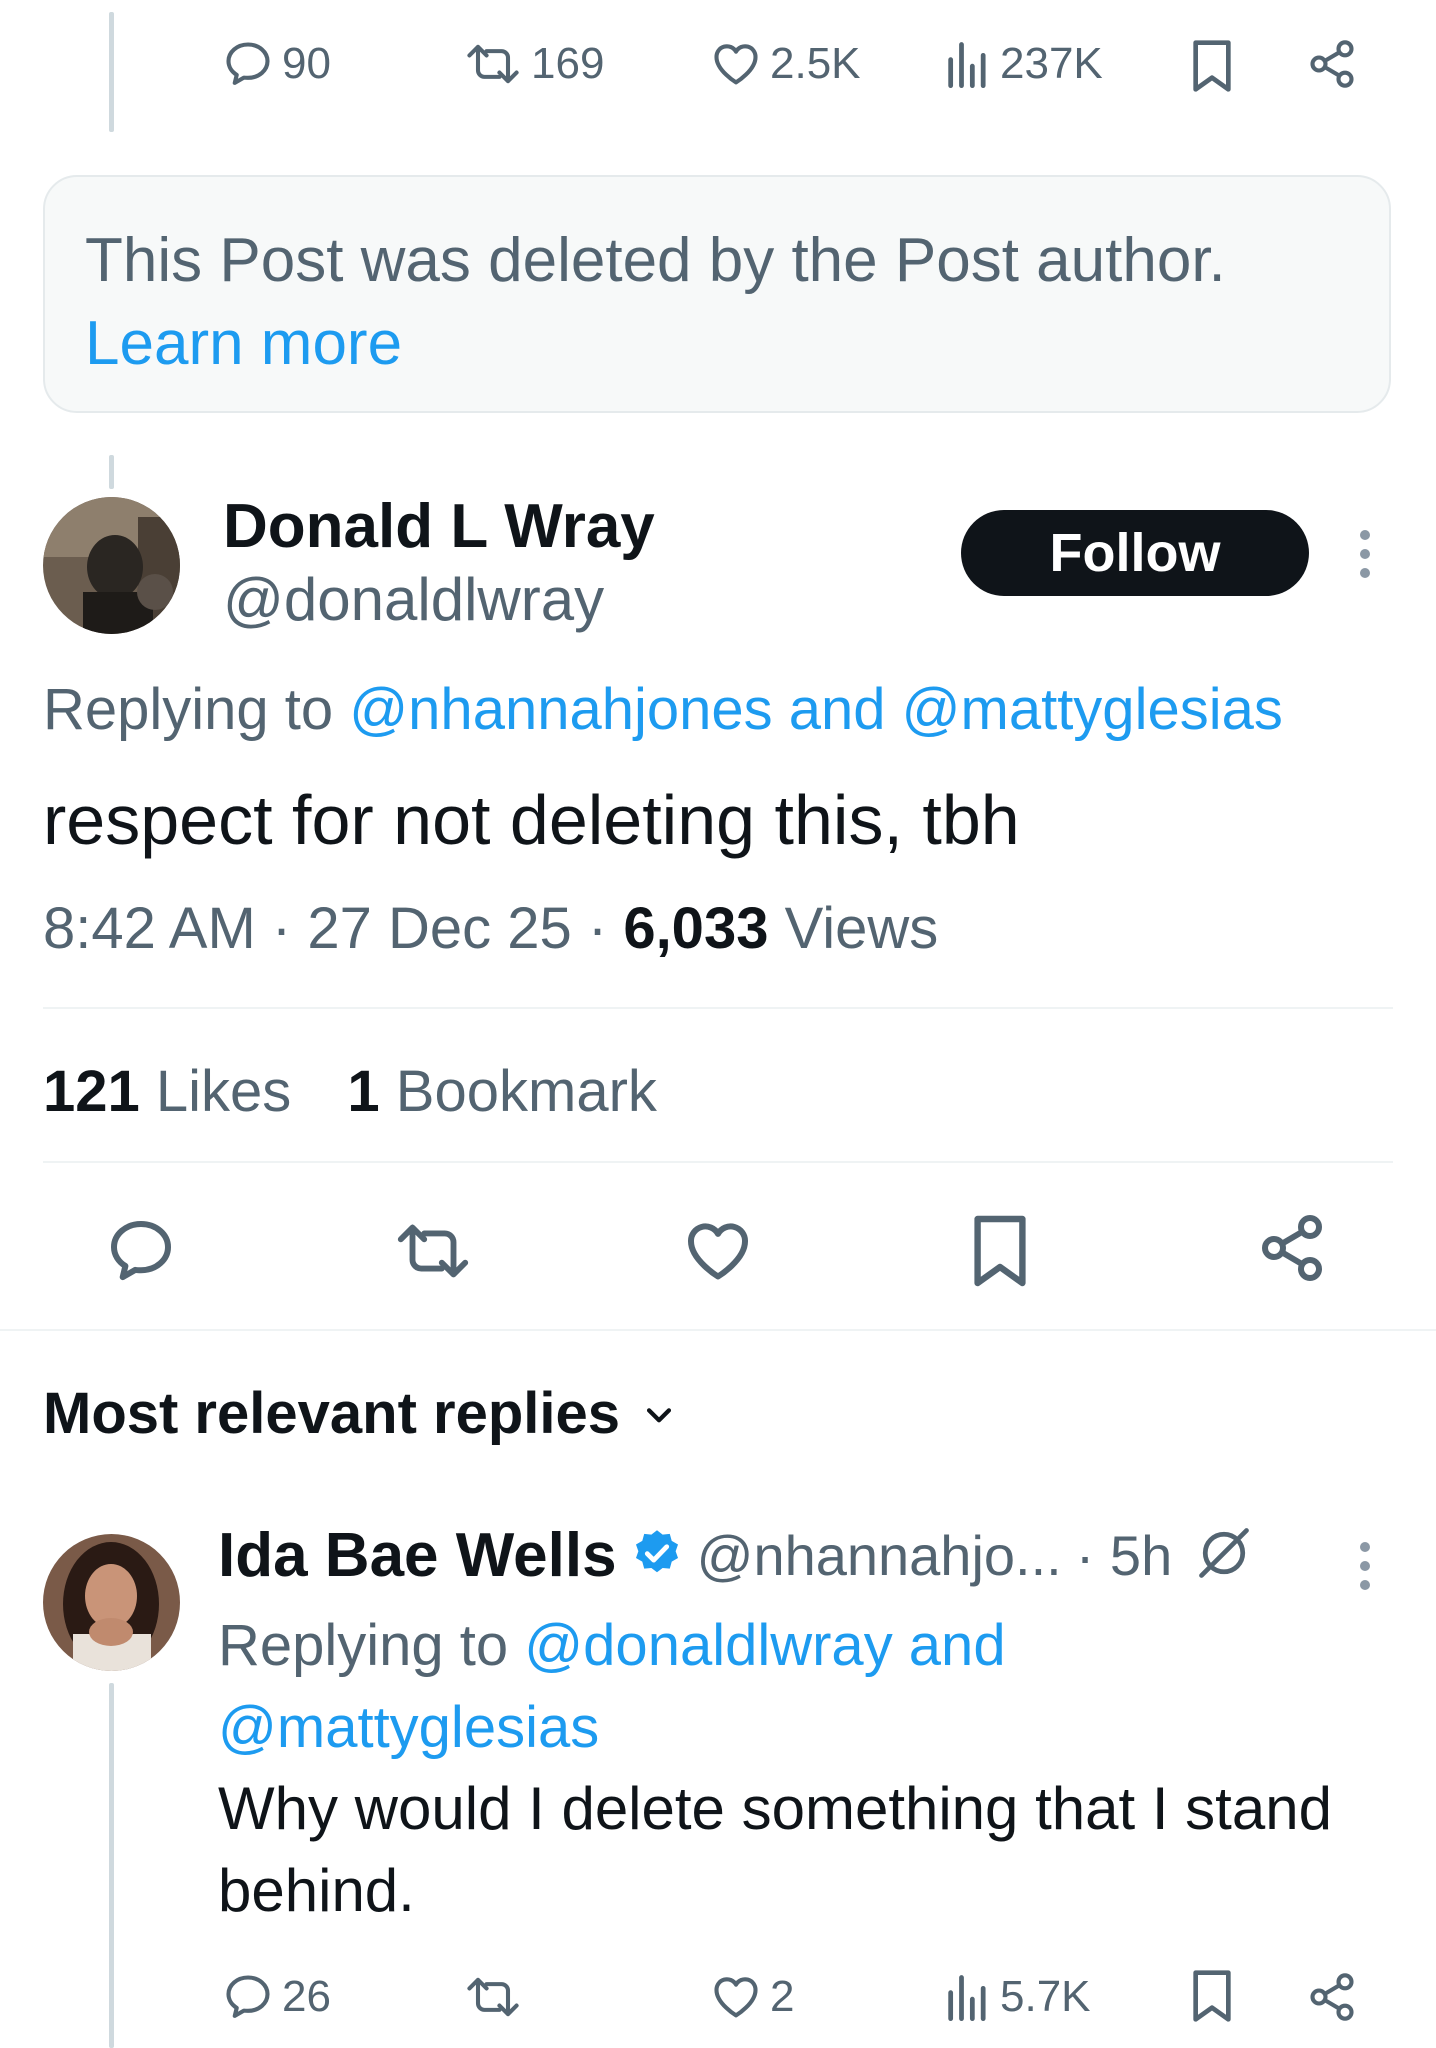 Image resolution: width=1436 pixels, height=2048 pixels. I want to click on chevron-down-icon, so click(659, 1413).